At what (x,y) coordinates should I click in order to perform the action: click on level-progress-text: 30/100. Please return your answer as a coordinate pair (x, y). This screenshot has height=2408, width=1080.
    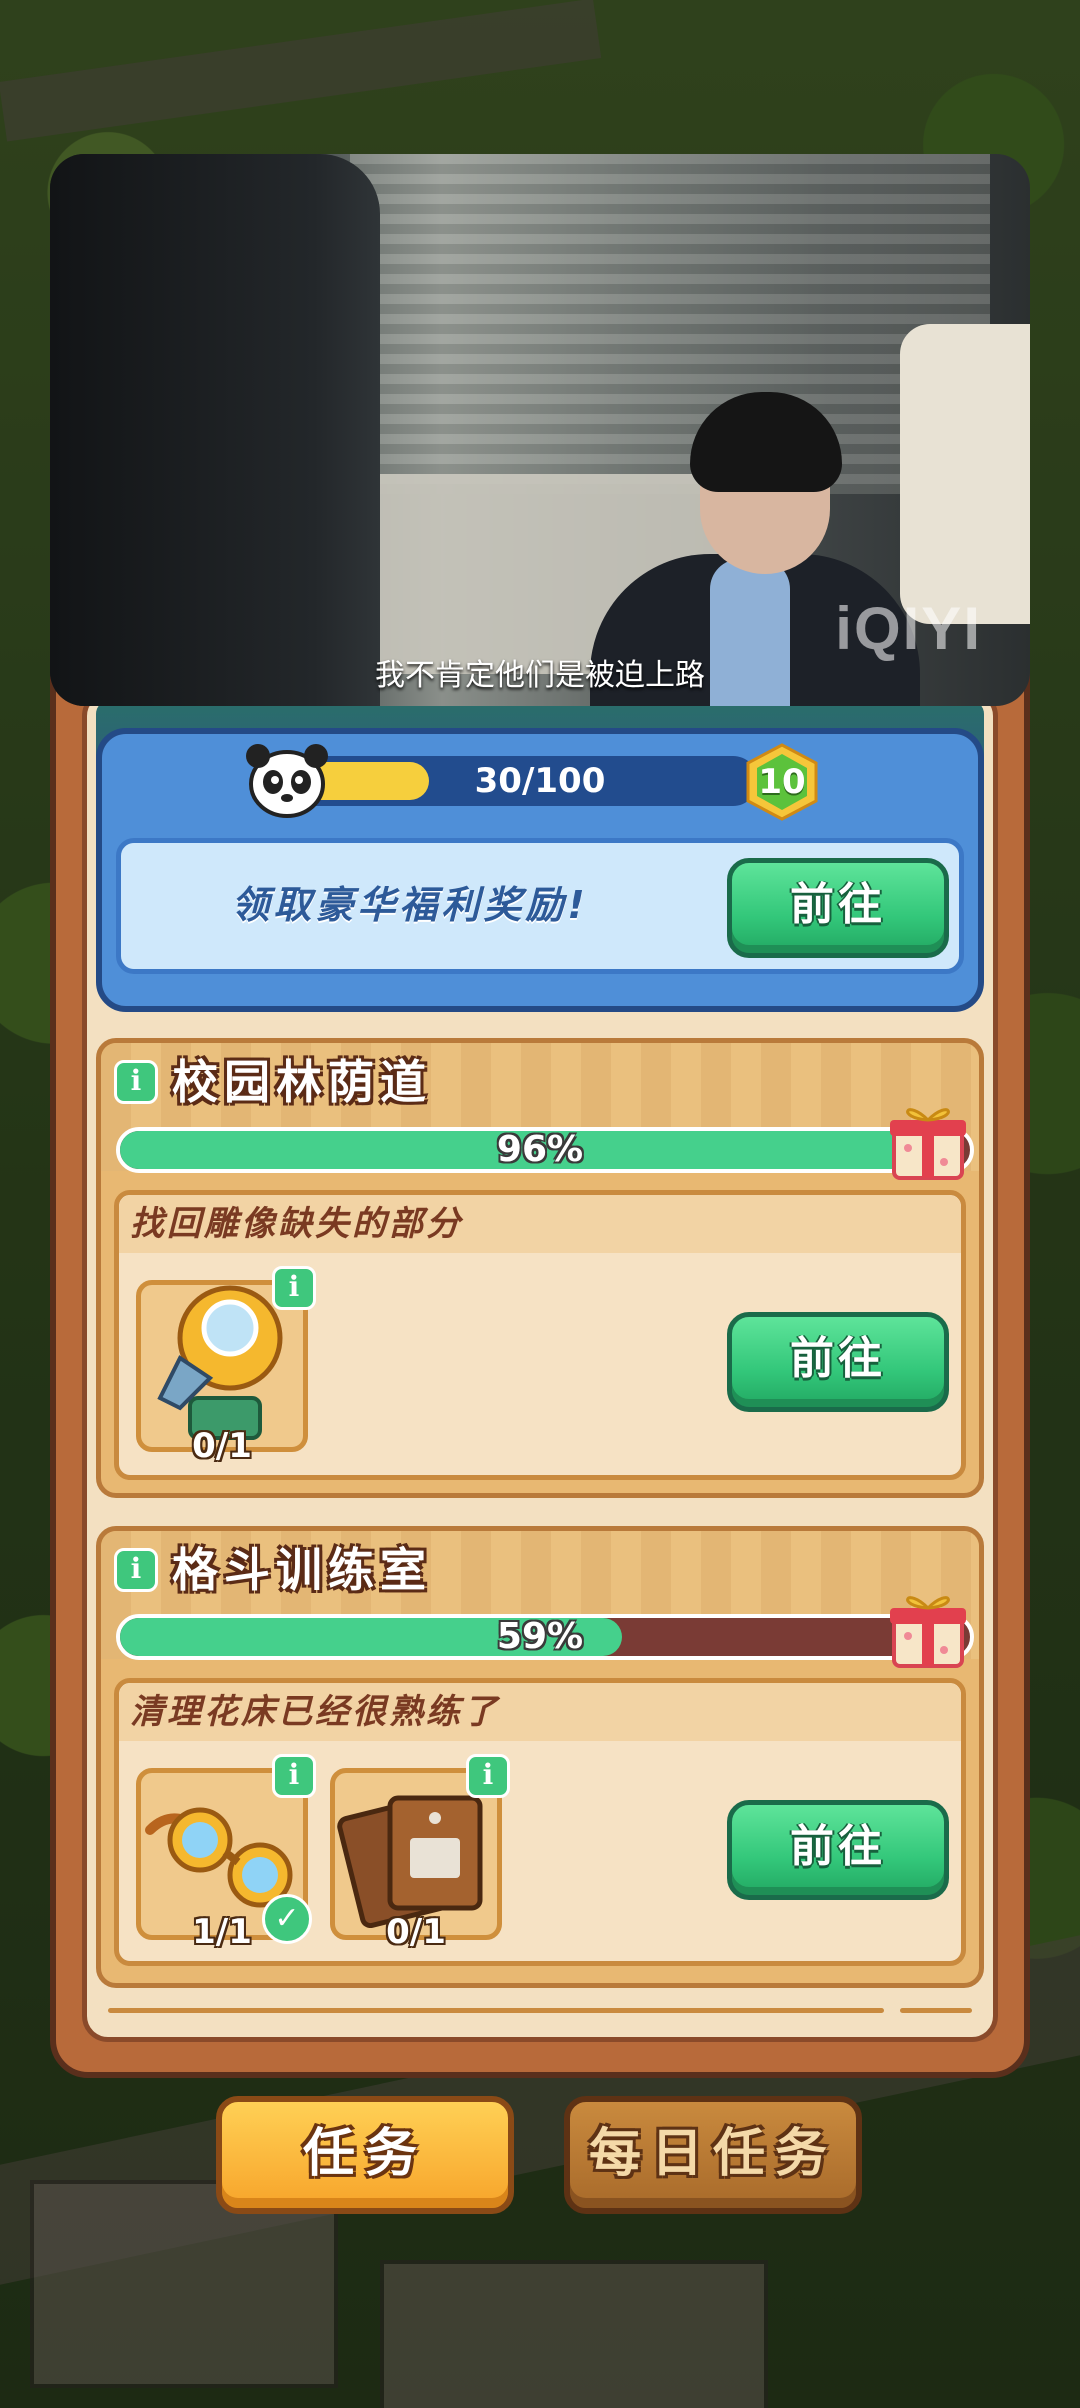
    Looking at the image, I should click on (540, 781).